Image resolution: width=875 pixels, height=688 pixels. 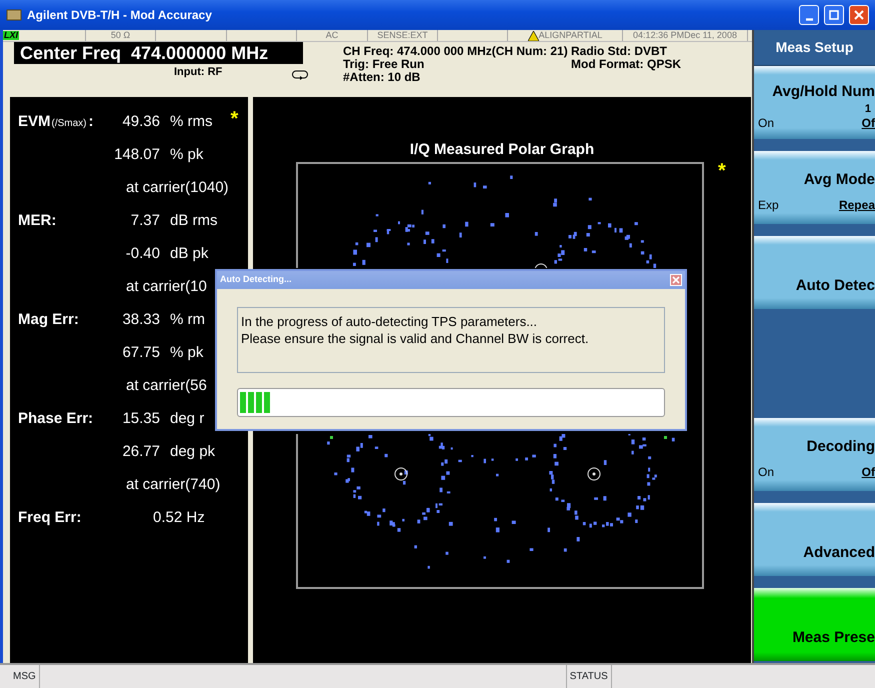 What do you see at coordinates (189, 254) in the screenshot?
I see `result-unit: dB pk` at bounding box center [189, 254].